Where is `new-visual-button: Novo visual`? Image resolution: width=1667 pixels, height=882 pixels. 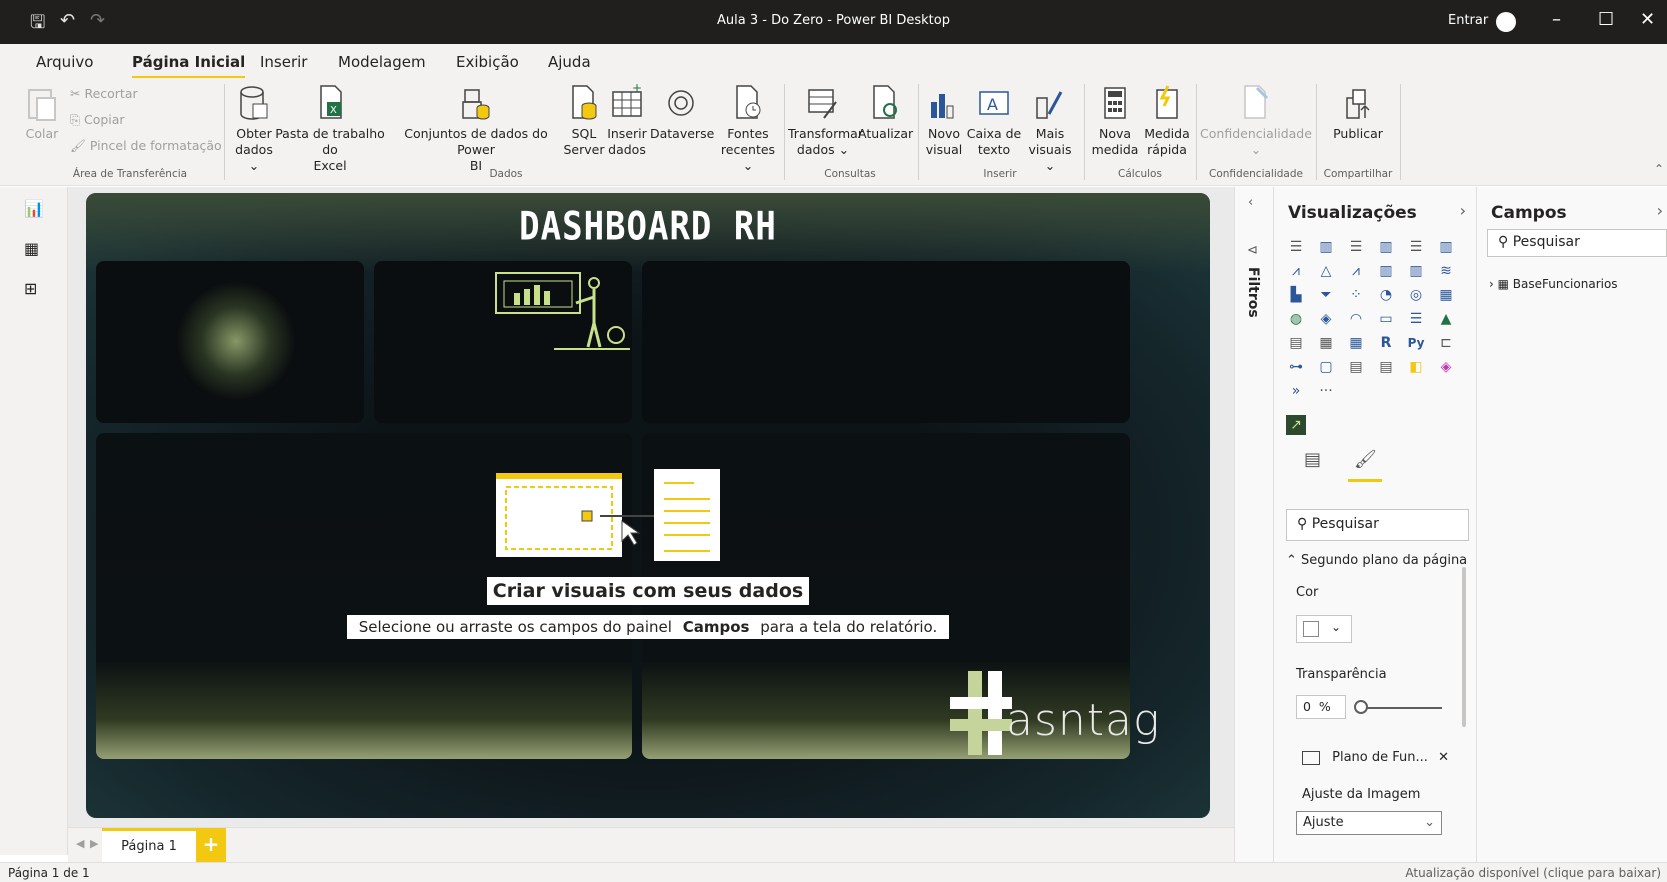 new-visual-button: Novo visual is located at coordinates (944, 121).